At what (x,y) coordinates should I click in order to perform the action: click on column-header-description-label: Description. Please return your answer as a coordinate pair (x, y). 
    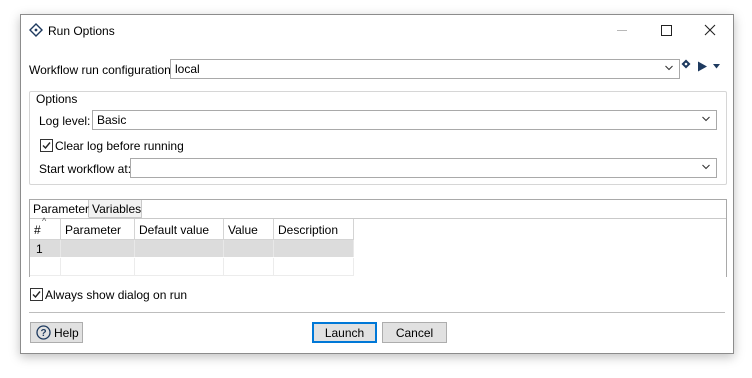
    Looking at the image, I should click on (308, 230).